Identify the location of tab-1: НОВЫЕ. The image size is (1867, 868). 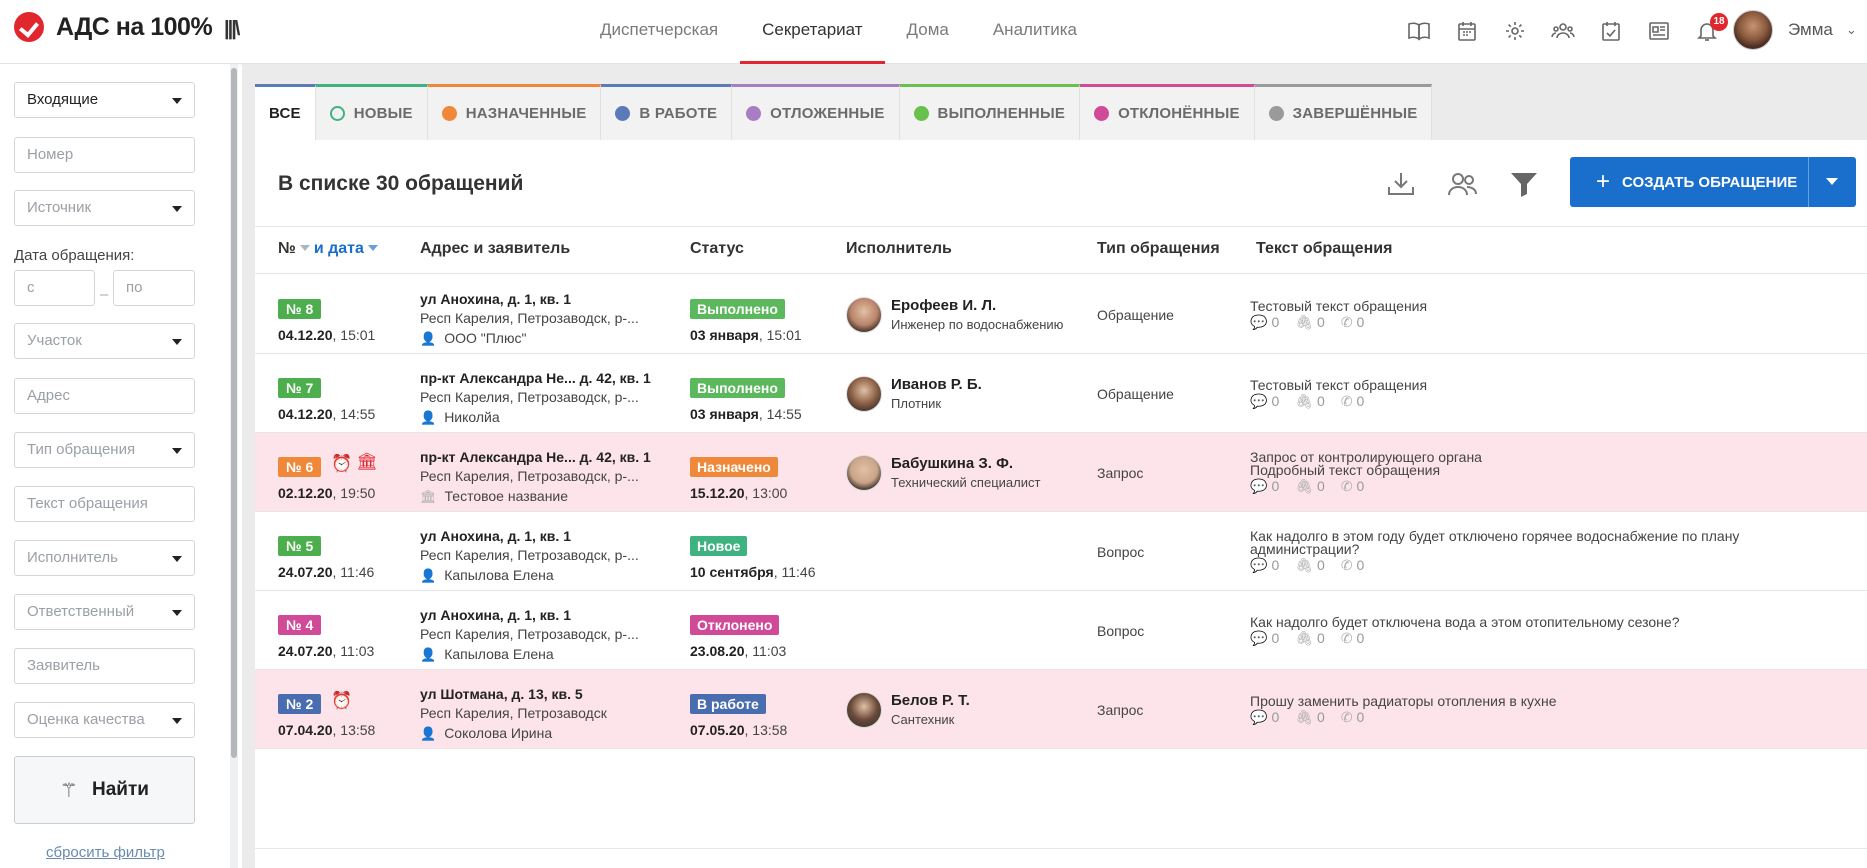
(371, 112).